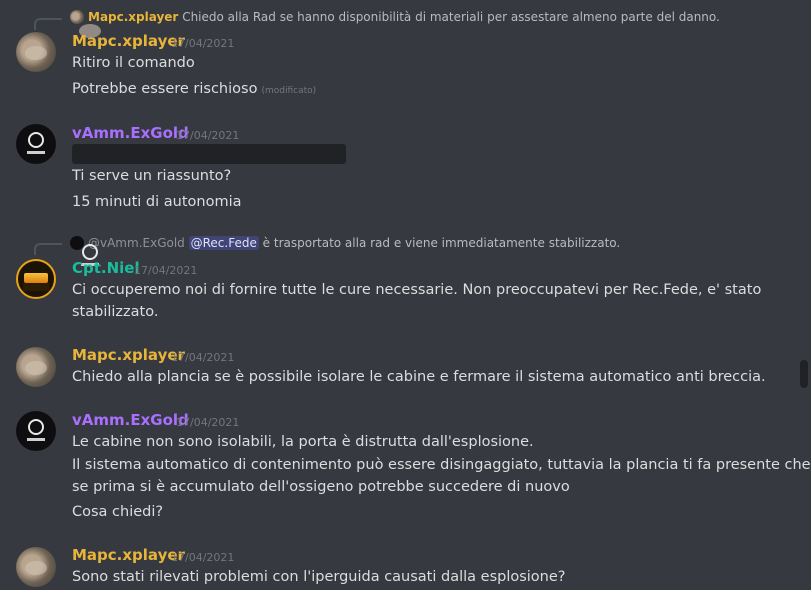 The width and height of the screenshot is (811, 590). I want to click on scrollbar-thumb, so click(804, 374).